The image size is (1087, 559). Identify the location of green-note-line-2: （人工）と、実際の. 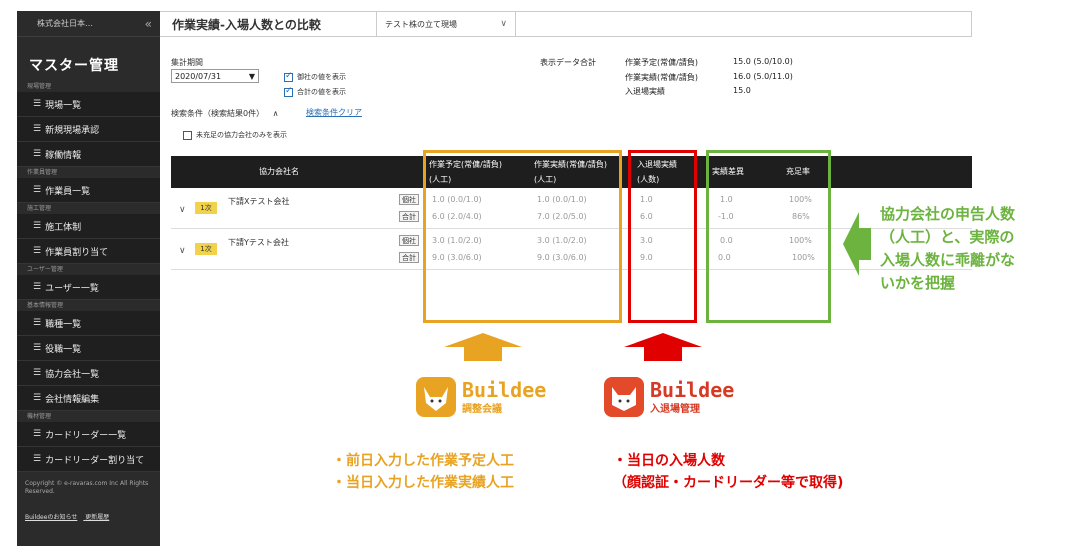
(947, 237).